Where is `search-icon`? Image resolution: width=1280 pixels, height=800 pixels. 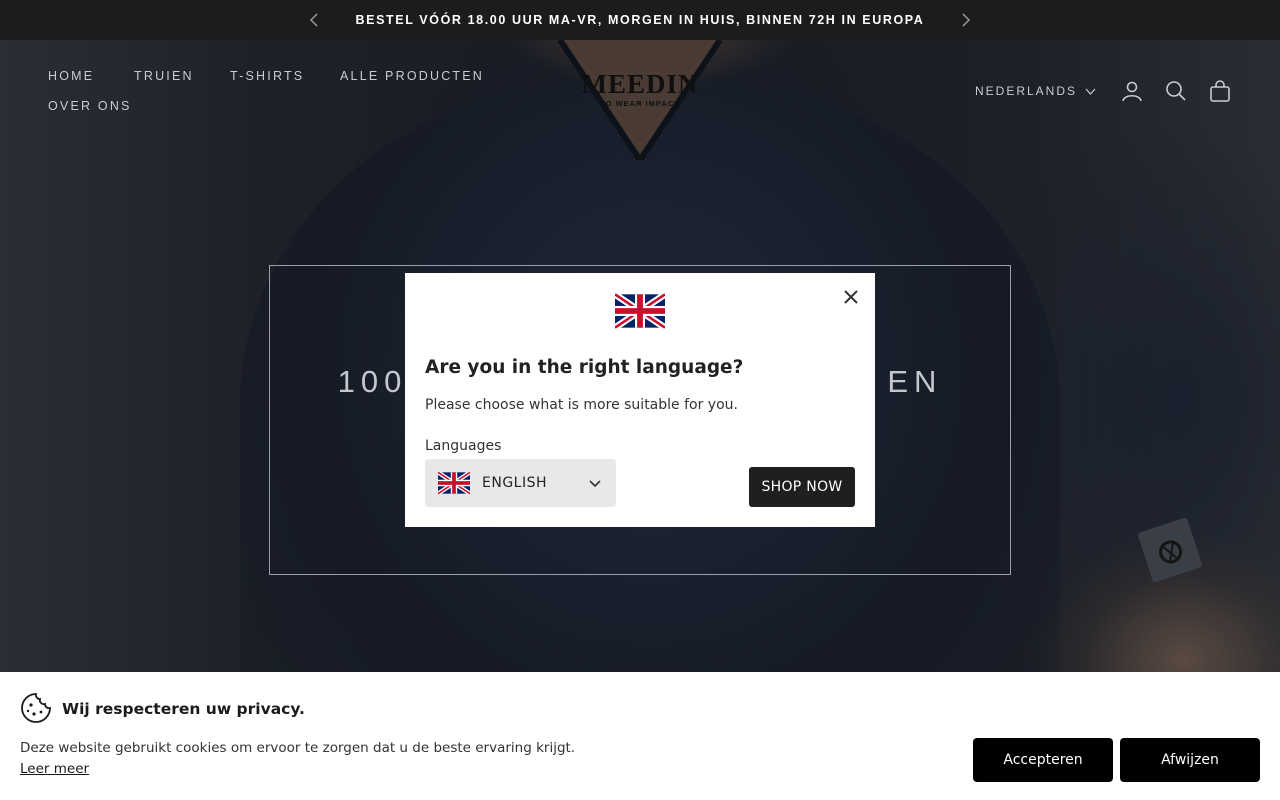
search-icon is located at coordinates (1176, 91).